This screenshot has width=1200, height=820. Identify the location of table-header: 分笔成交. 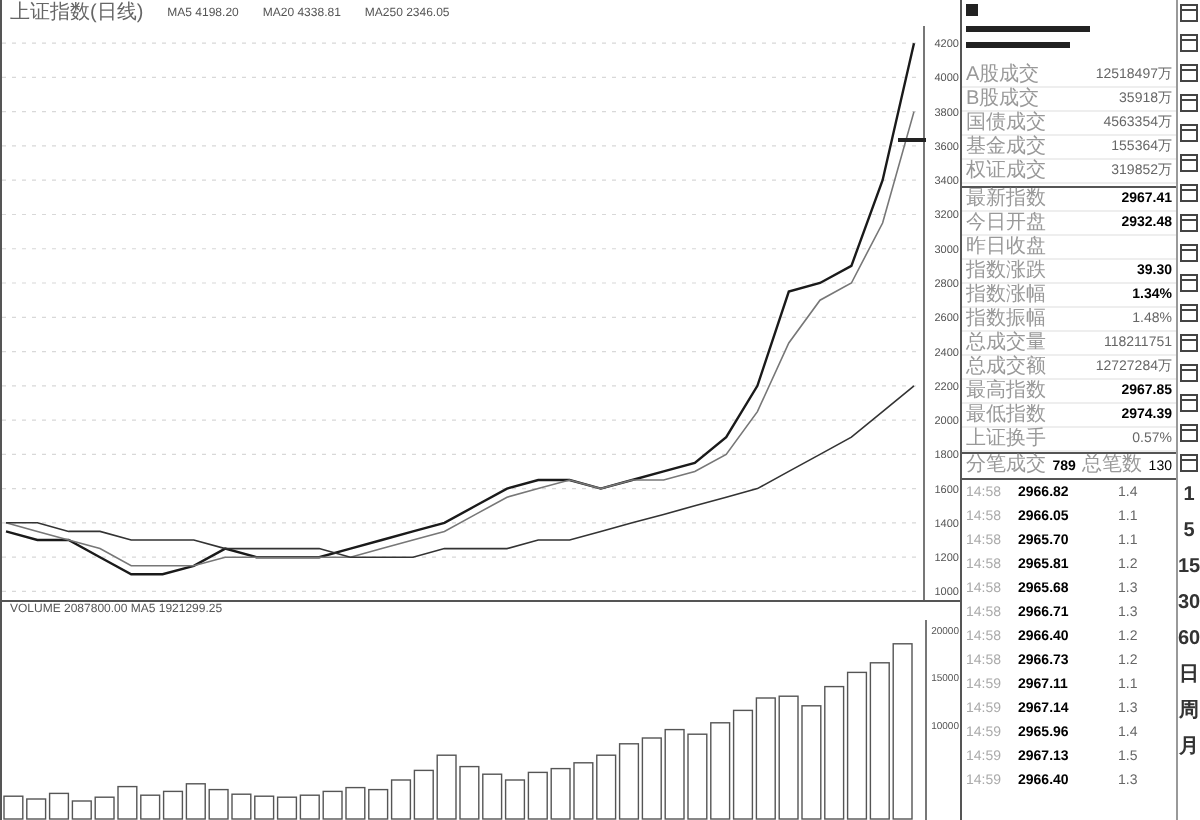
(1006, 466).